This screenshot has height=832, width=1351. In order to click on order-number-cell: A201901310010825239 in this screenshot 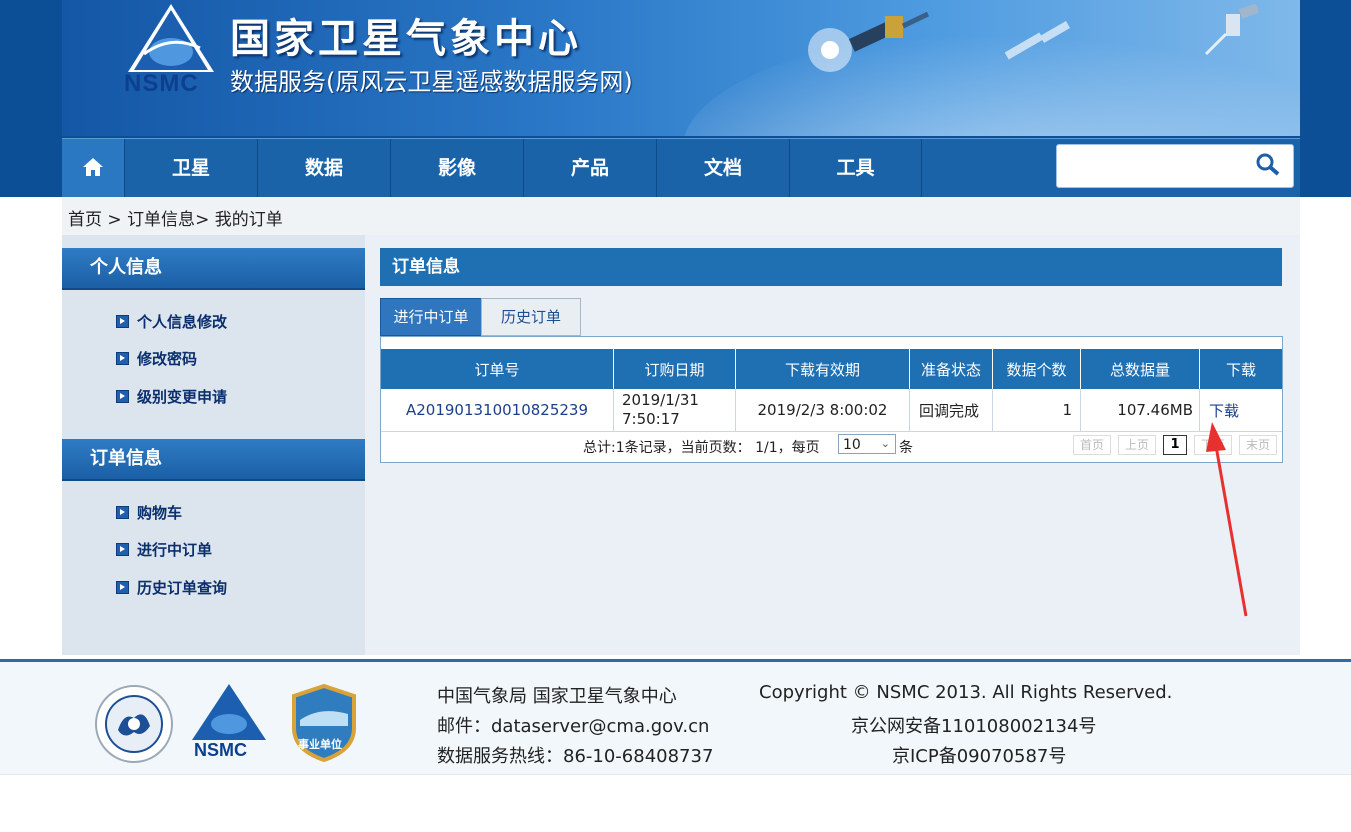, I will do `click(497, 410)`.